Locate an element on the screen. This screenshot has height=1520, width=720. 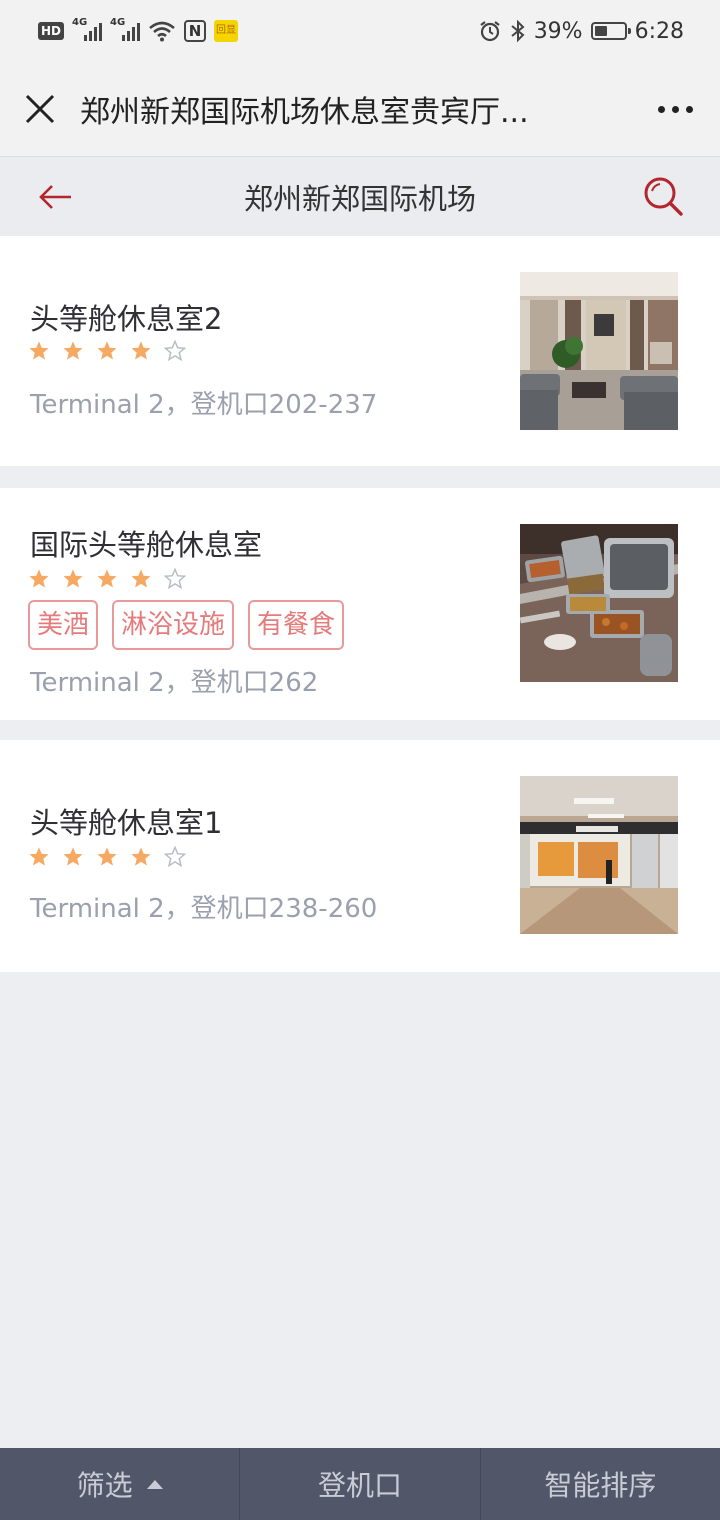
amenity-tag: 淋浴设施 is located at coordinates (173, 625).